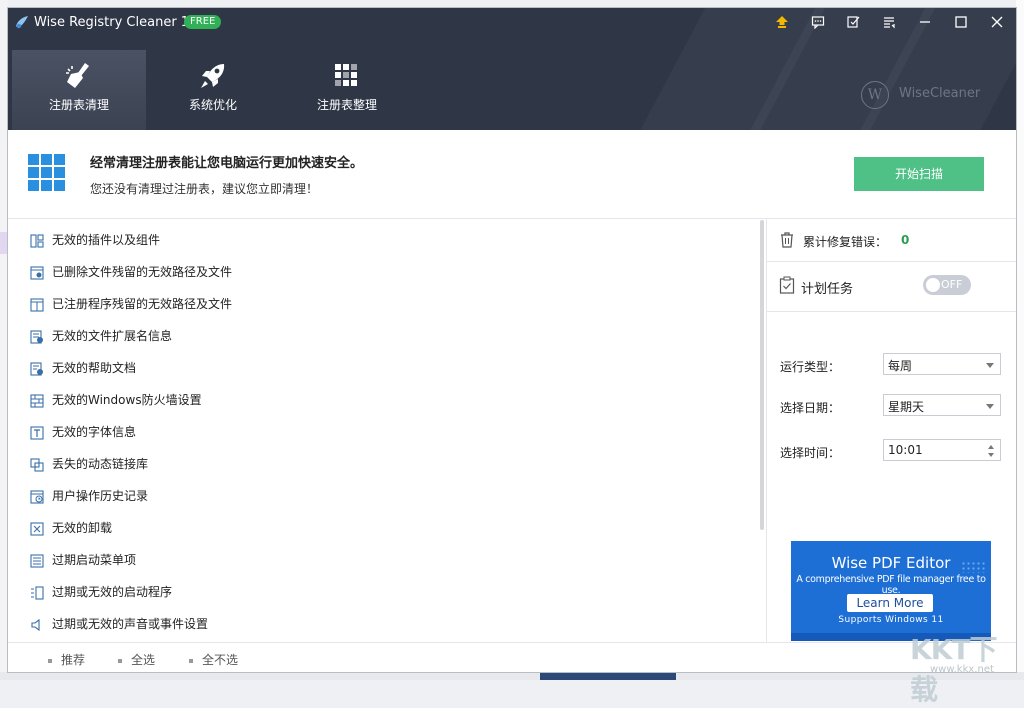 The width and height of the screenshot is (1024, 708). I want to click on list-item: 无效的字体信息, so click(378, 433).